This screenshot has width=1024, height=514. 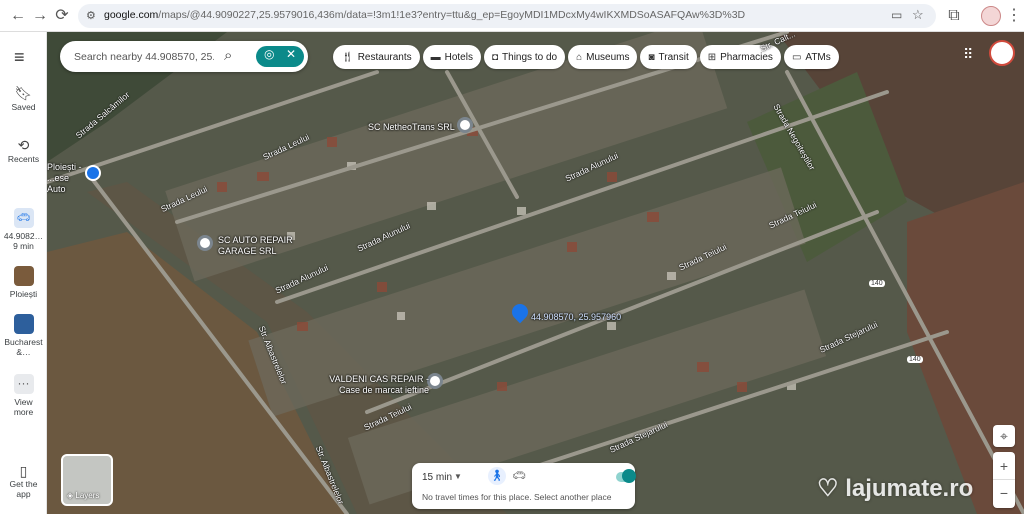 What do you see at coordinates (651, 57) in the screenshot?
I see `bus-icon: ◙` at bounding box center [651, 57].